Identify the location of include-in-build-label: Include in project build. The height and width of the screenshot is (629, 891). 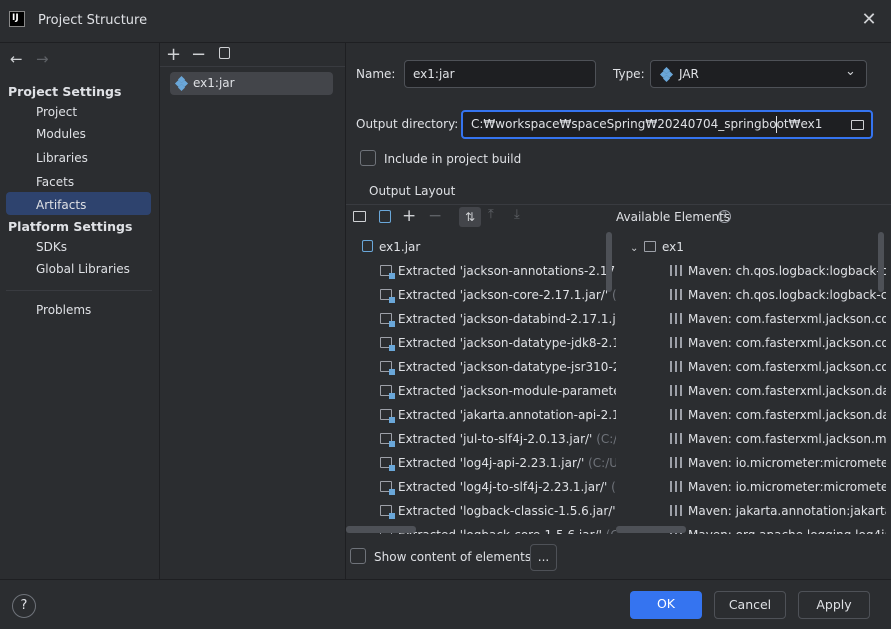
(453, 159).